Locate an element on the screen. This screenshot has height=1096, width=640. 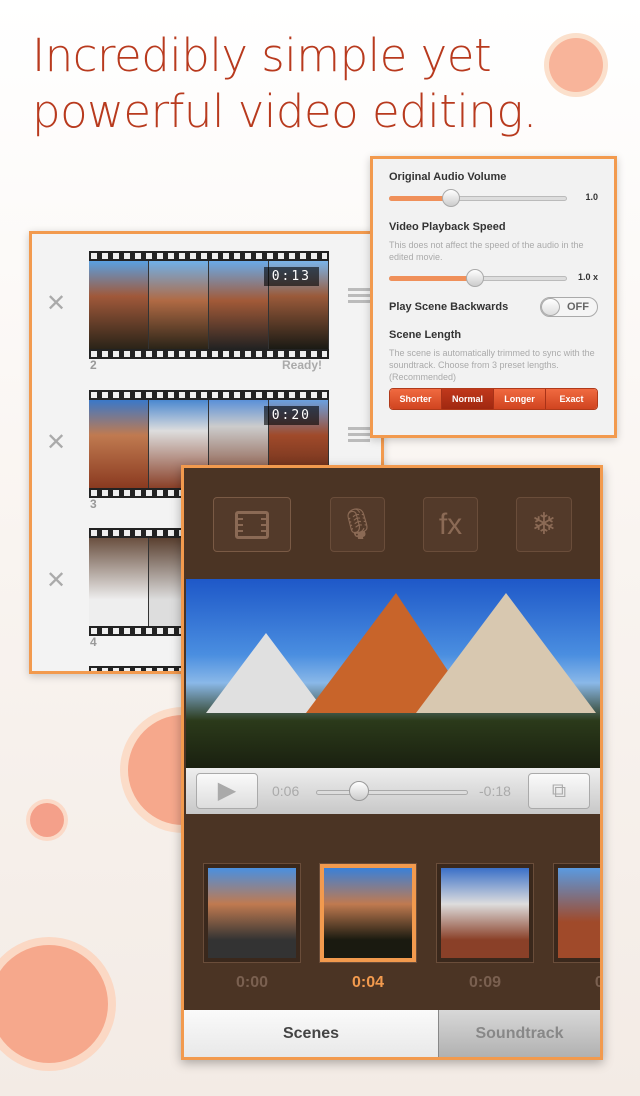
microphone-icon: 🎙 is located at coordinates (357, 524).